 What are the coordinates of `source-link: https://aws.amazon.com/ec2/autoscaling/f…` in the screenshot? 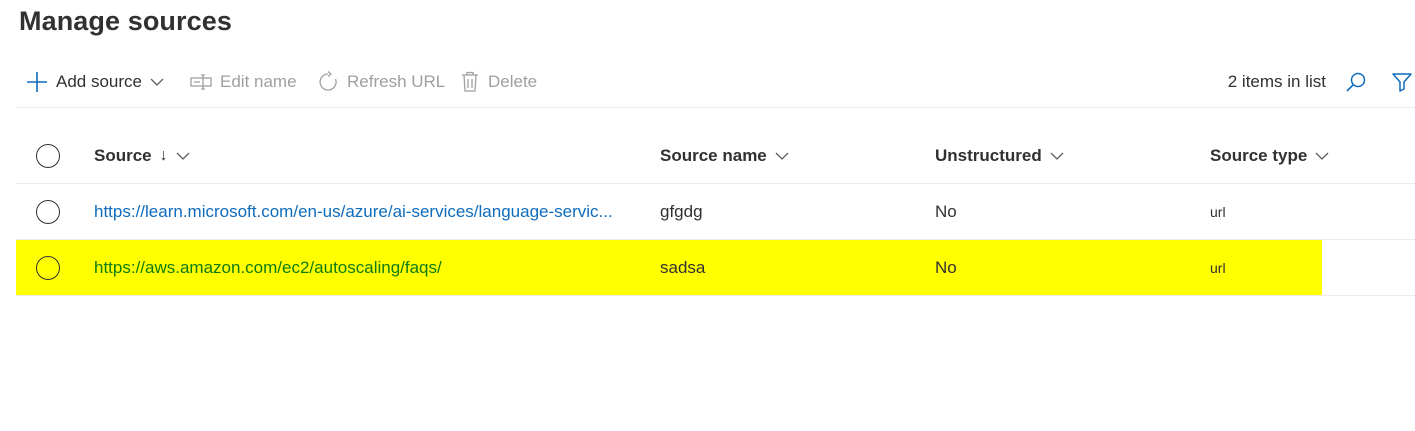 It's located at (268, 268).